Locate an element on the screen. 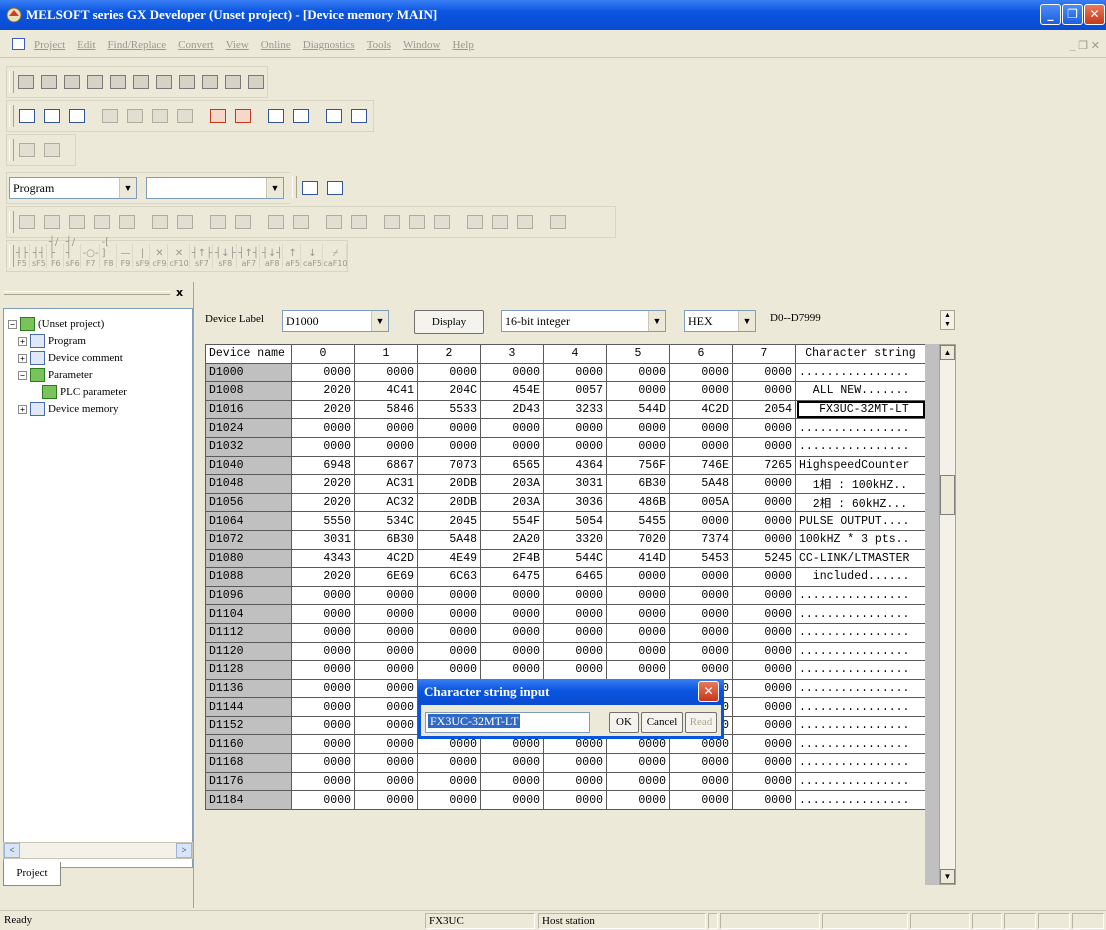 This screenshot has height=930, width=1106. value-cell: 2A20 is located at coordinates (512, 539).